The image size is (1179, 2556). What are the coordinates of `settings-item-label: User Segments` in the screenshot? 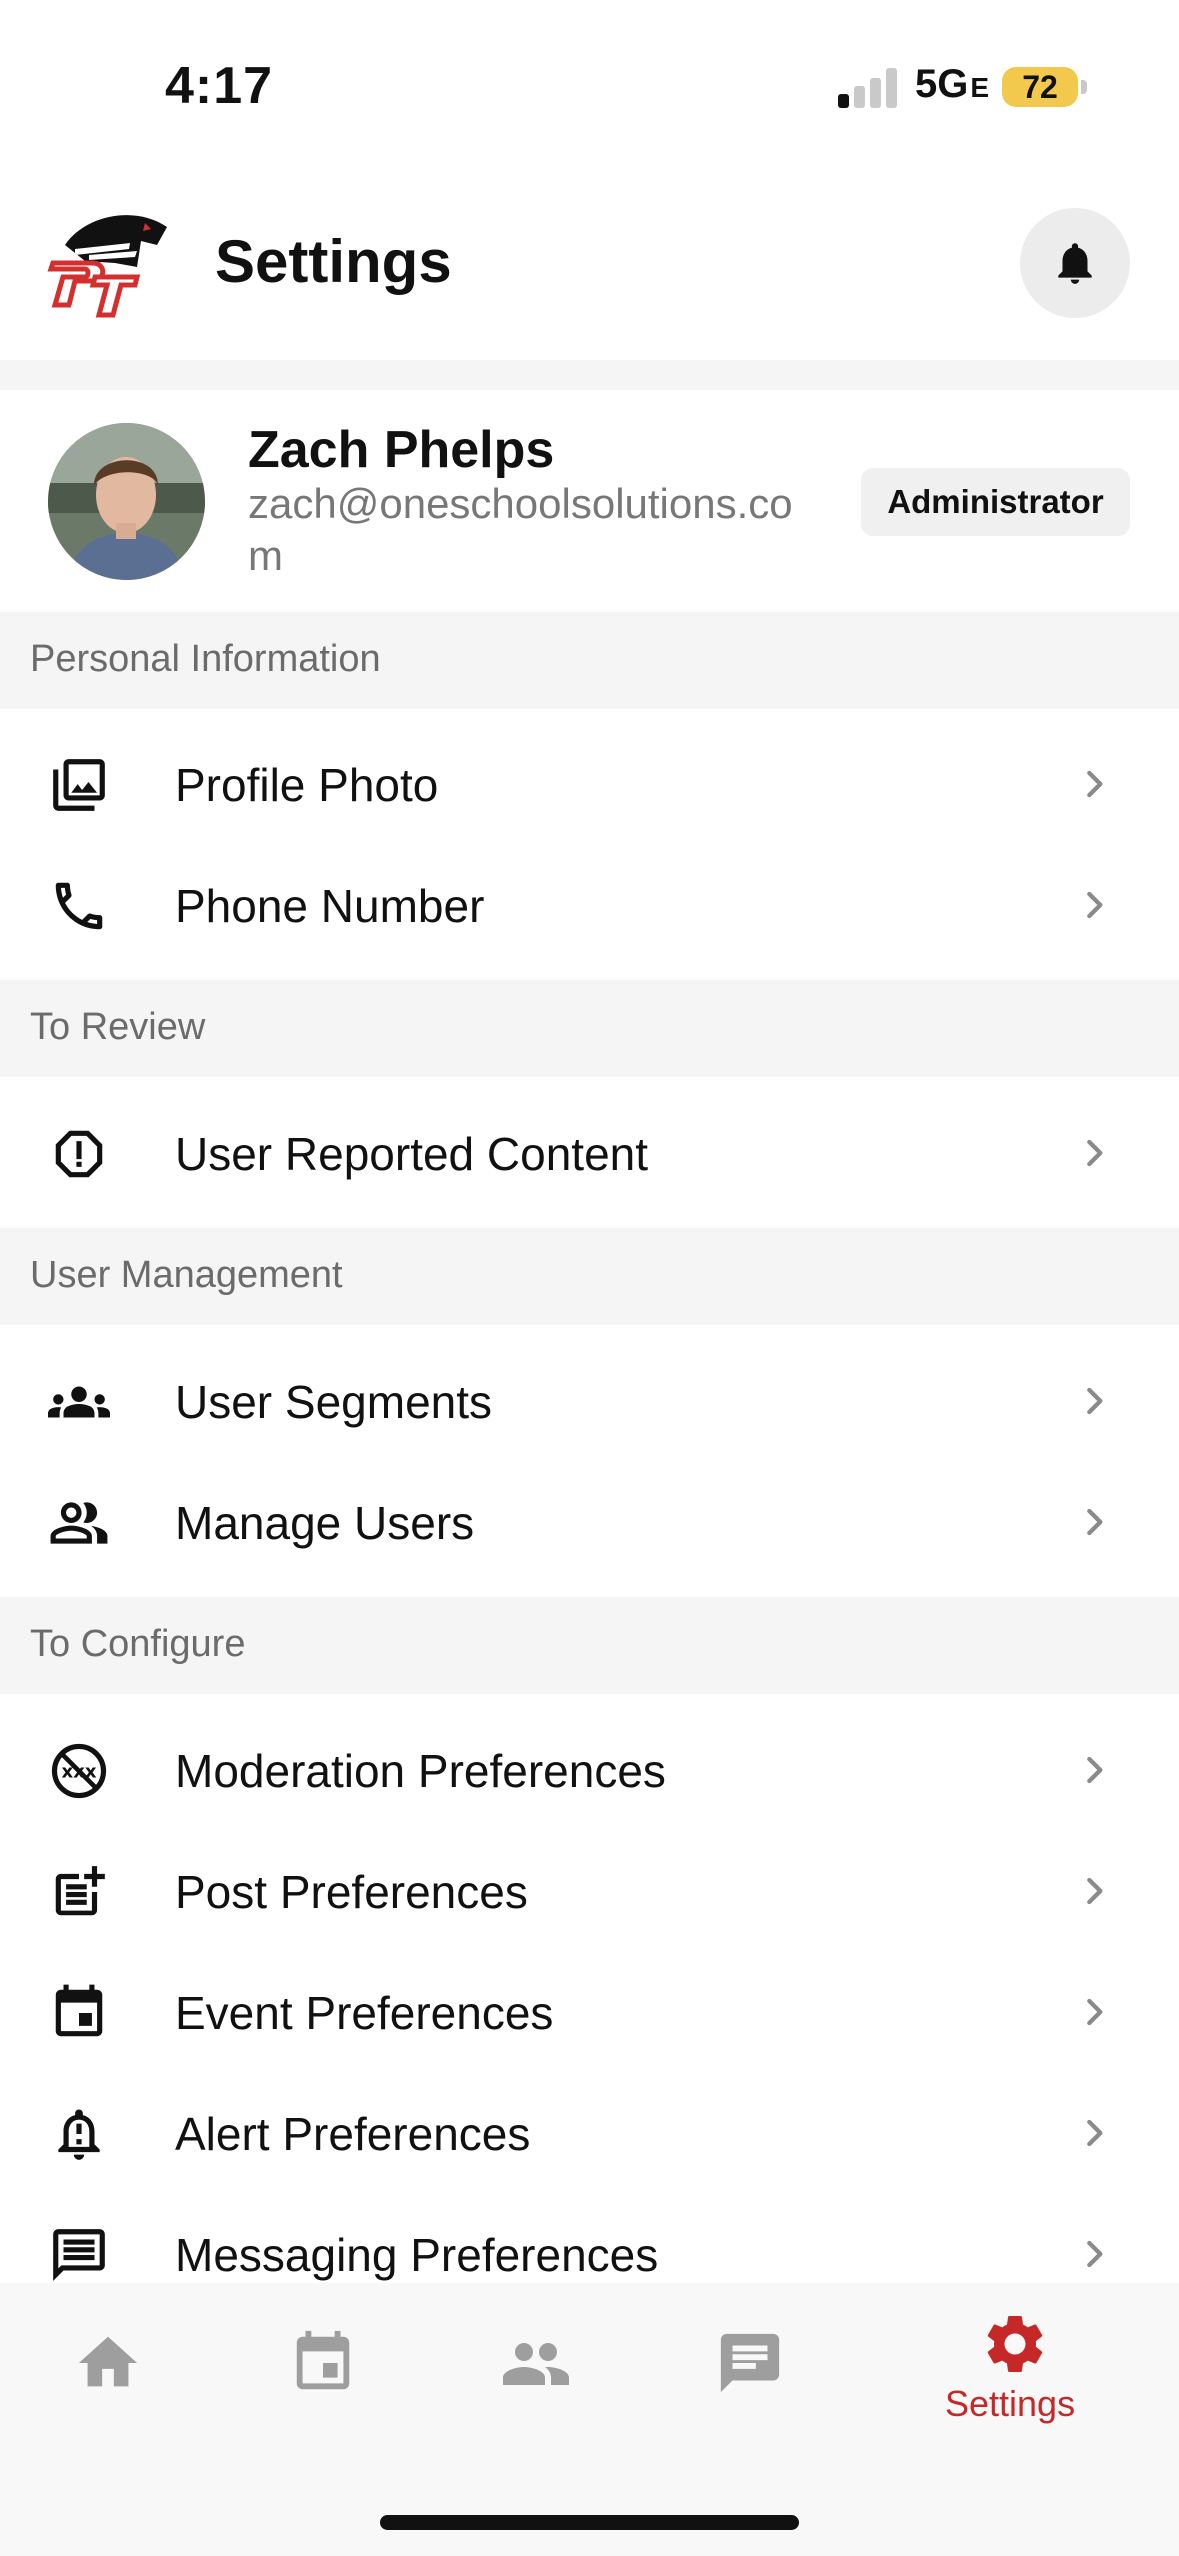 It's located at (334, 1402).